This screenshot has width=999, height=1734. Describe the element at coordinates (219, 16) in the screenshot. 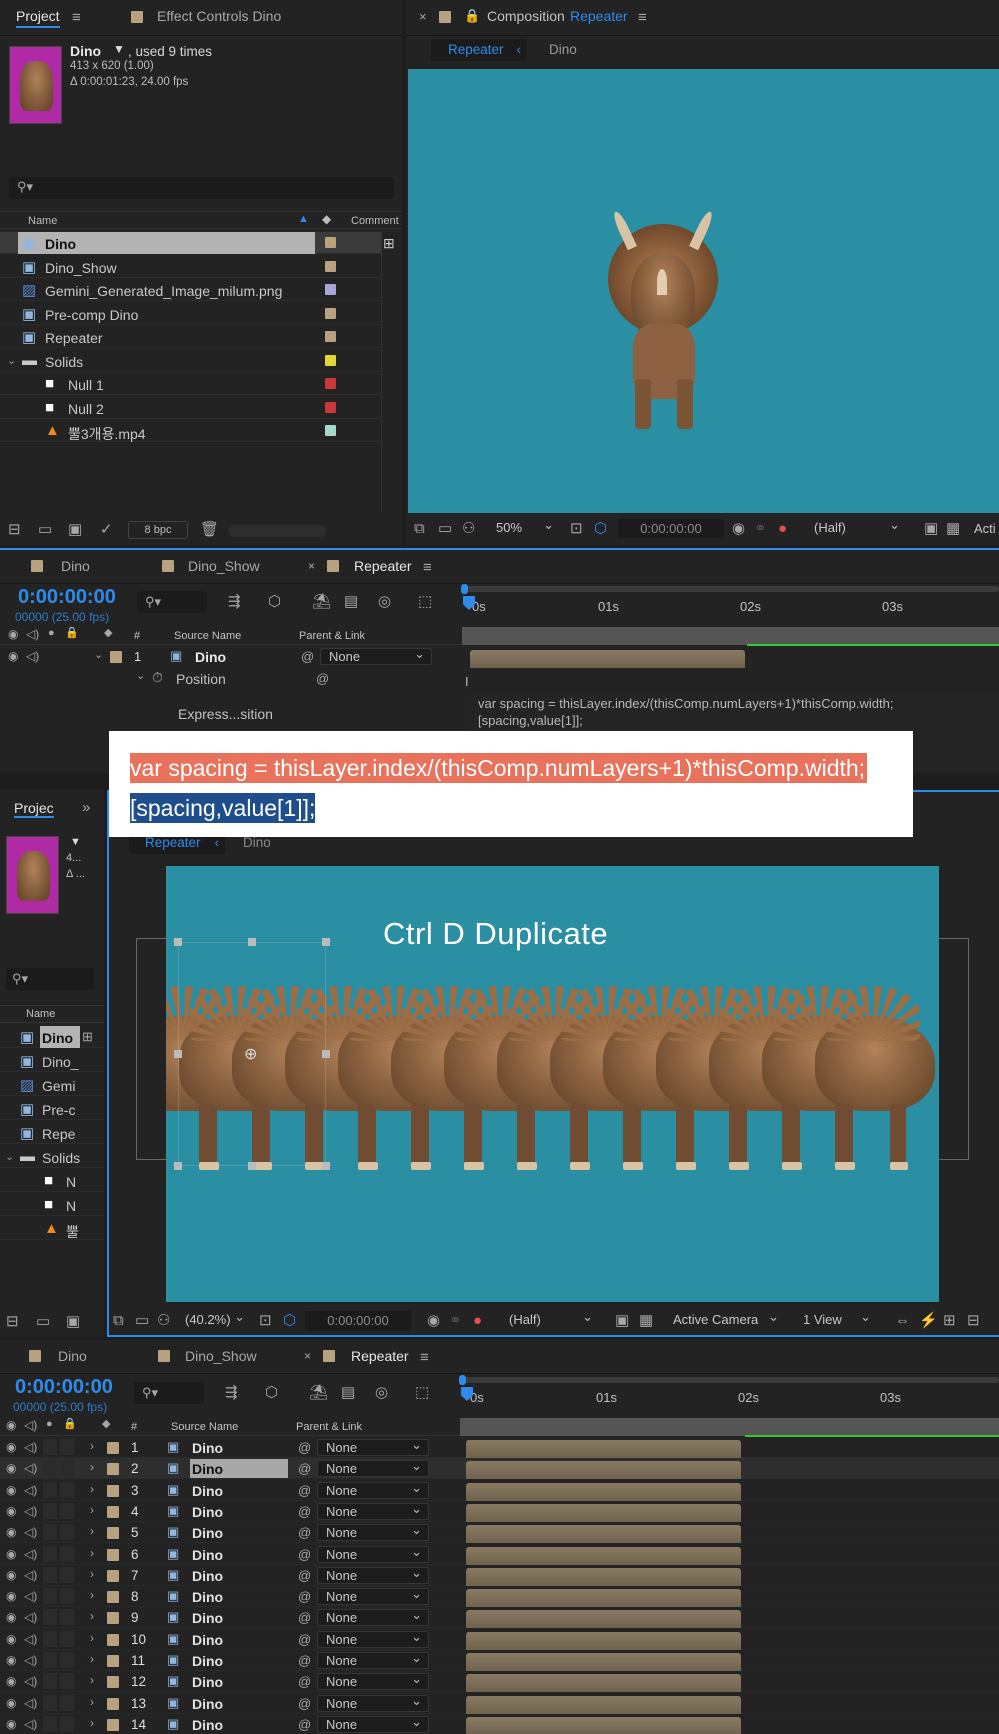

I see `tab-effect-controls: Effect Controls Dino` at that location.